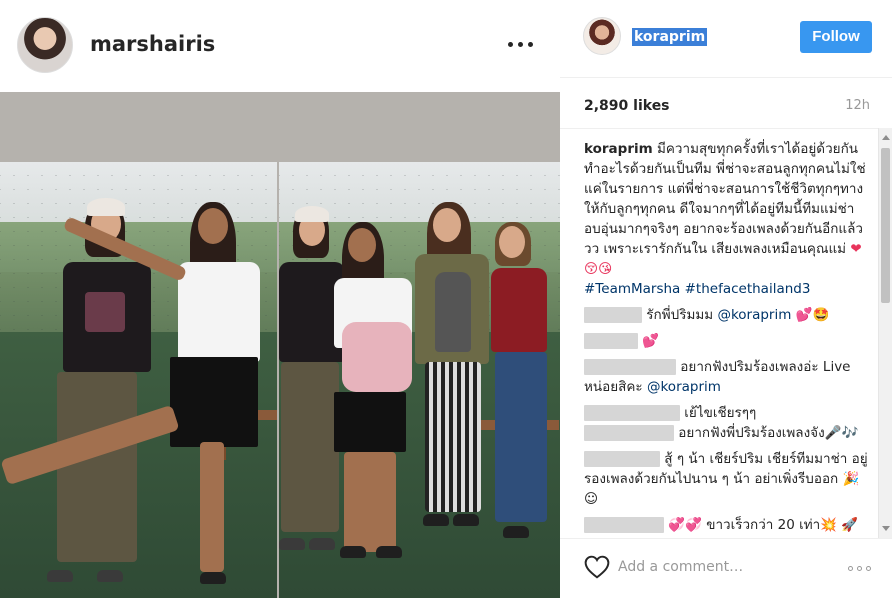 The width and height of the screenshot is (892, 598). Describe the element at coordinates (522, 44) in the screenshot. I see `more-options-icon` at that location.